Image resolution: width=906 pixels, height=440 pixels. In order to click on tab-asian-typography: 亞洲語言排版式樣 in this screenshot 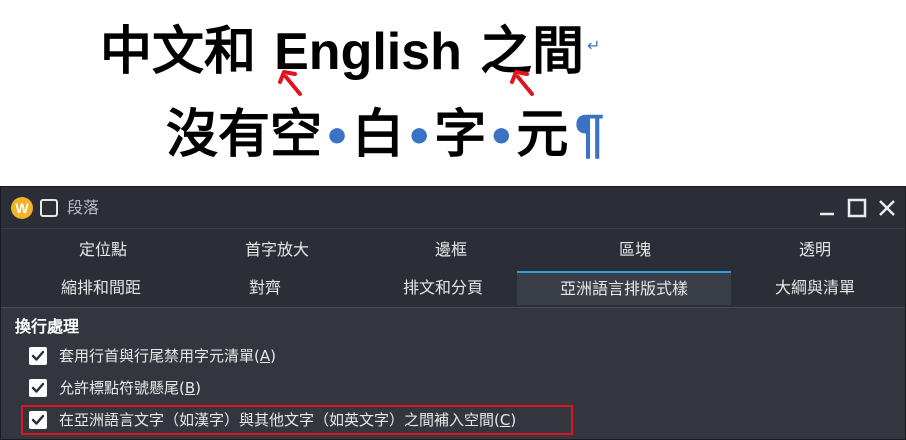, I will do `click(624, 288)`.